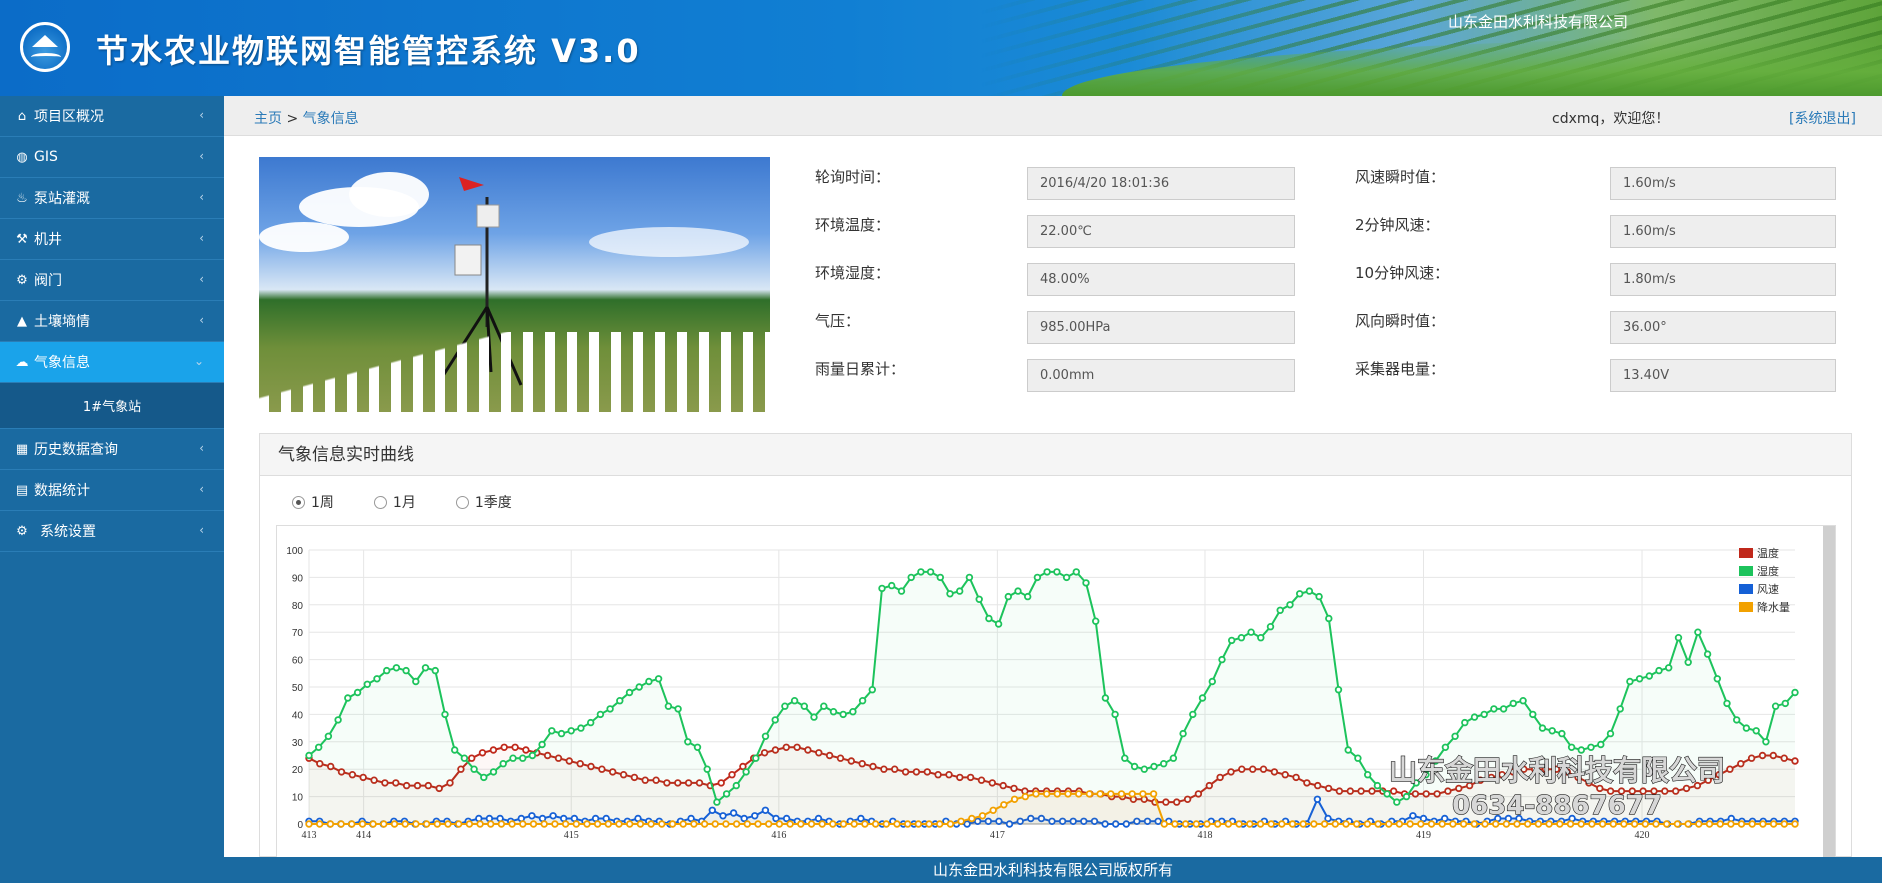  What do you see at coordinates (1161, 279) in the screenshot?
I see `ambient-humidity-field: 48.00%` at bounding box center [1161, 279].